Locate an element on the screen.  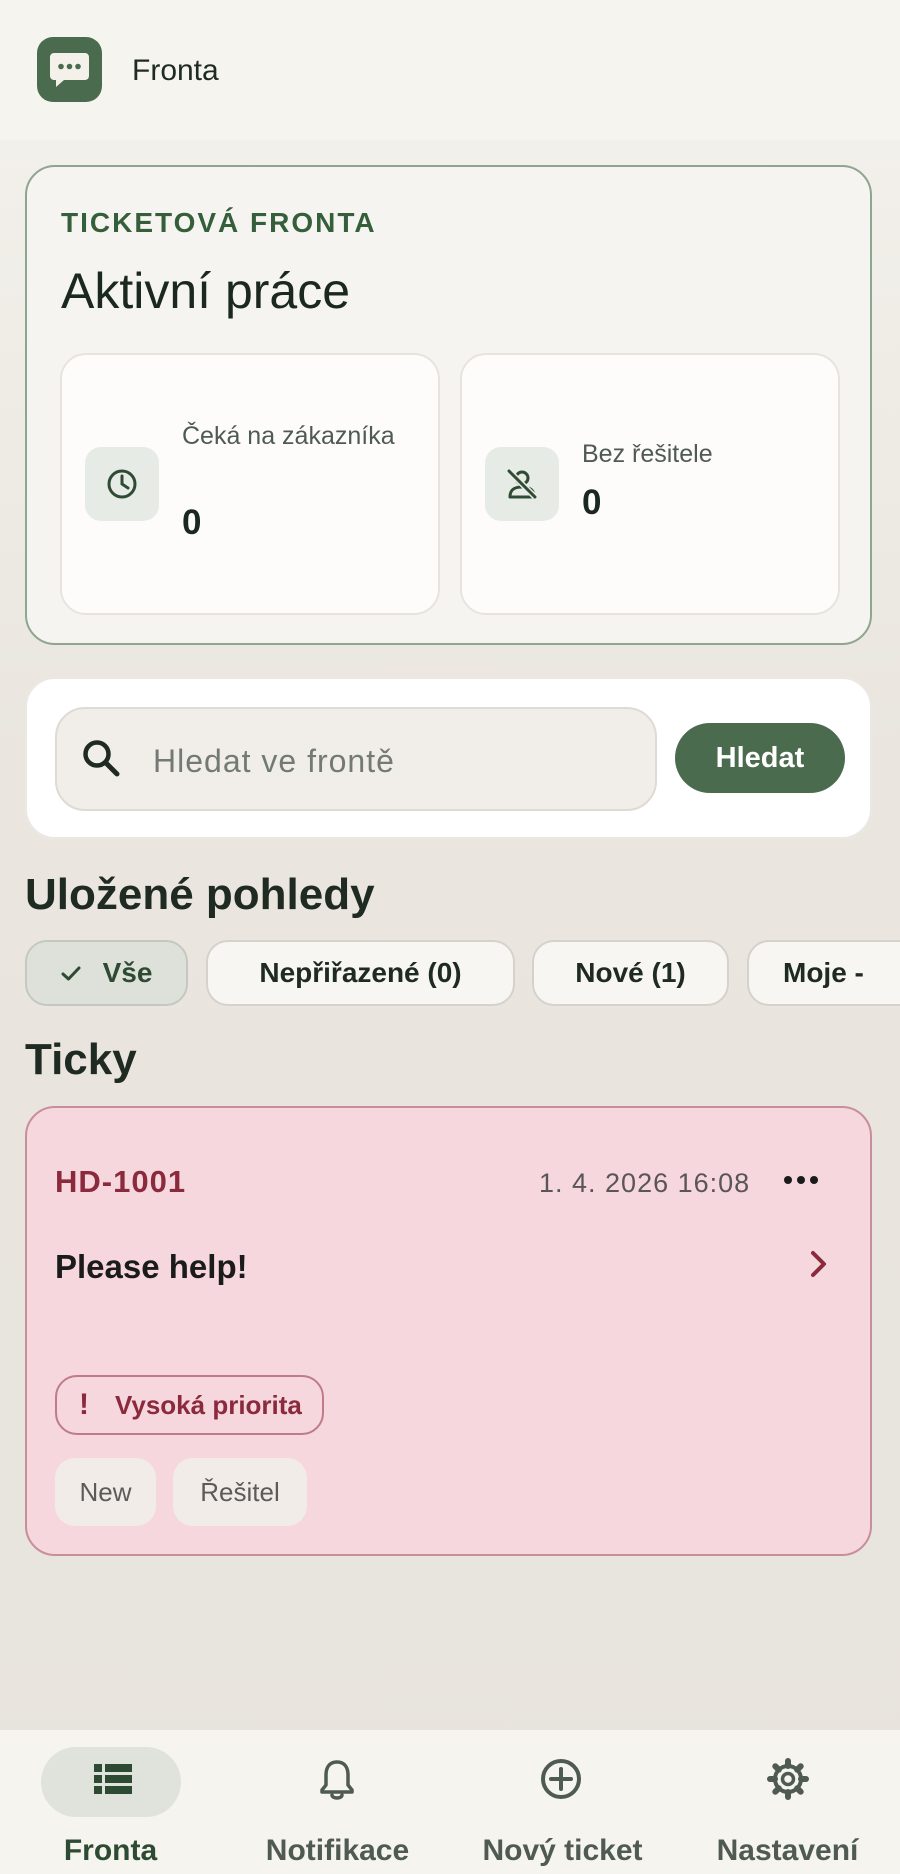
assignee-tag: Řešitel is located at coordinates (240, 1492).